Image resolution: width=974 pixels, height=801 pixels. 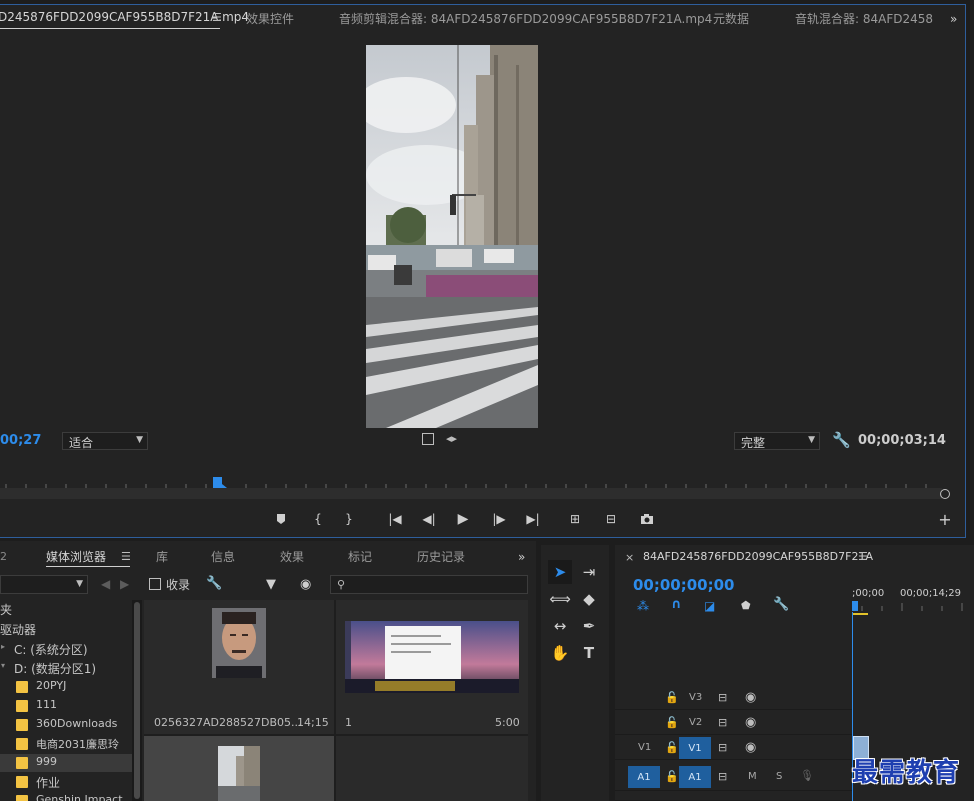 What do you see at coordinates (223, 556) in the screenshot?
I see `tab-info: 信息` at bounding box center [223, 556].